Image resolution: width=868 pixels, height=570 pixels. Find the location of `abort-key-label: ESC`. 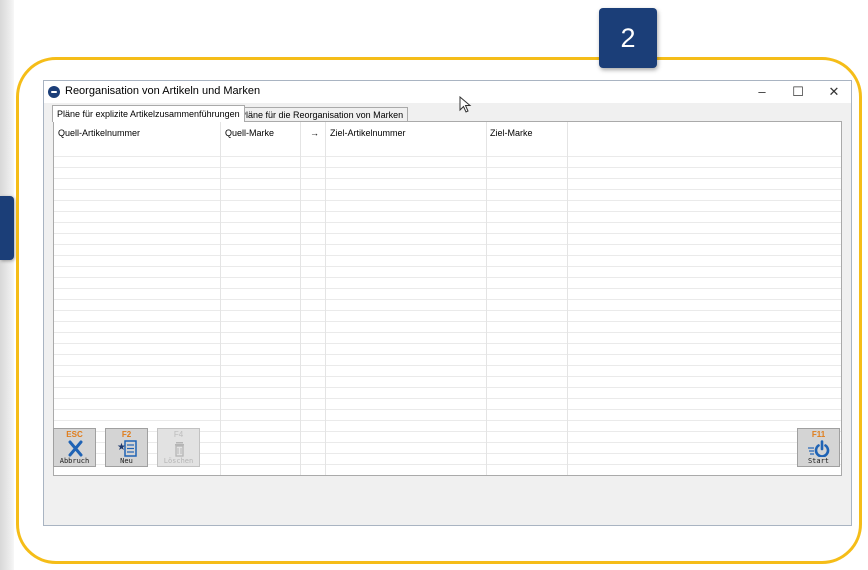

abort-key-label: ESC is located at coordinates (74, 434).